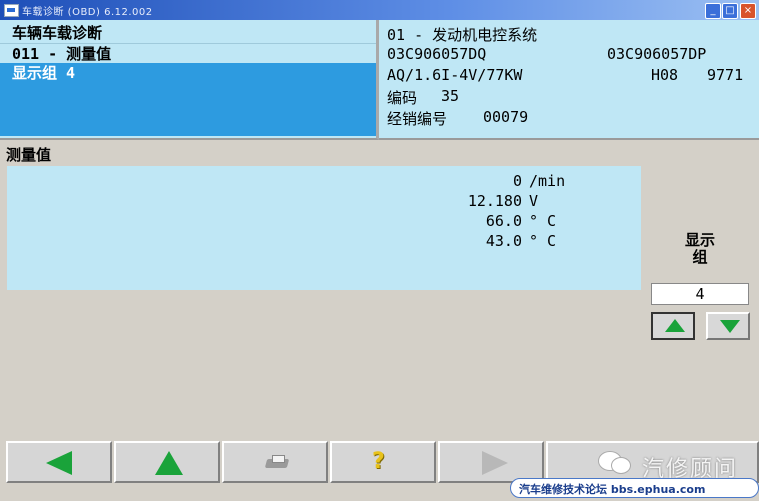 The image size is (759, 501). Describe the element at coordinates (494, 201) in the screenshot. I see `value-voltage: 12.180` at that location.